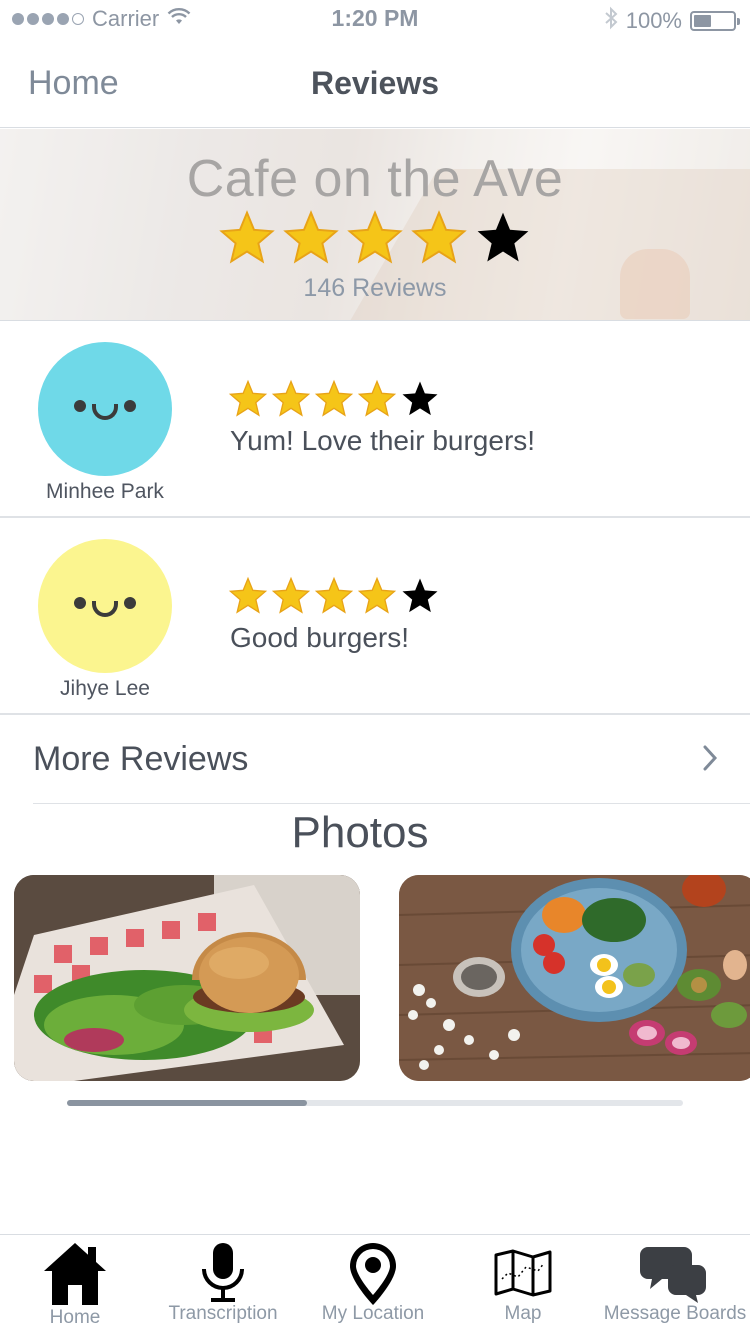  I want to click on tab-label: Map, so click(523, 1313).